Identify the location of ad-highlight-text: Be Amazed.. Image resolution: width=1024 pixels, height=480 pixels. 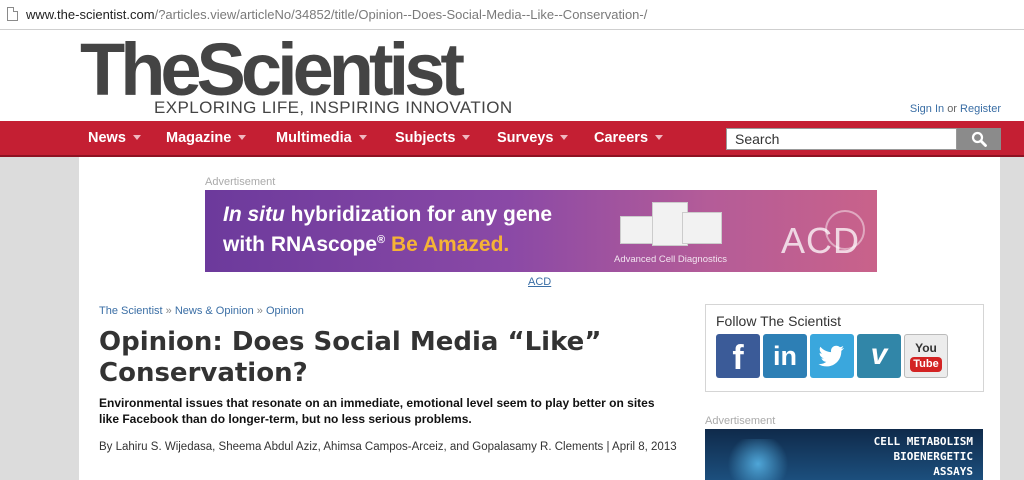
(450, 244).